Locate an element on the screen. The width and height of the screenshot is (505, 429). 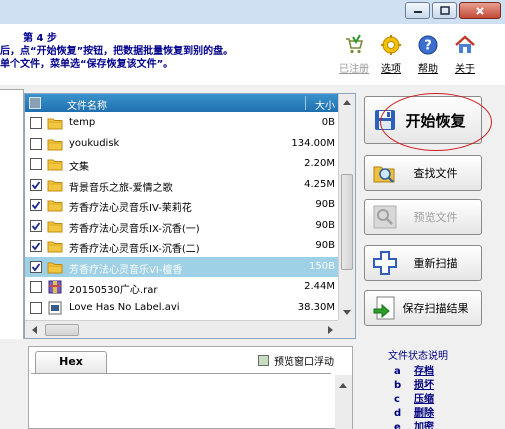
legend-item: a 存档 is located at coordinates (418, 372).